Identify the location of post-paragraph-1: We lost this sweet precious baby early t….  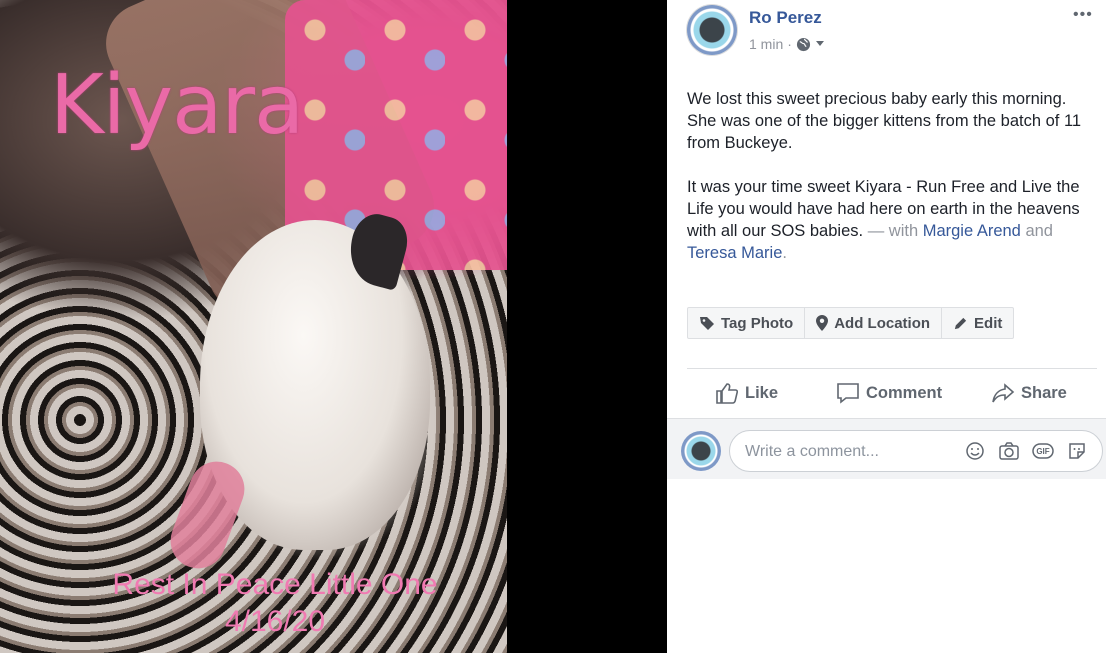
(884, 121).